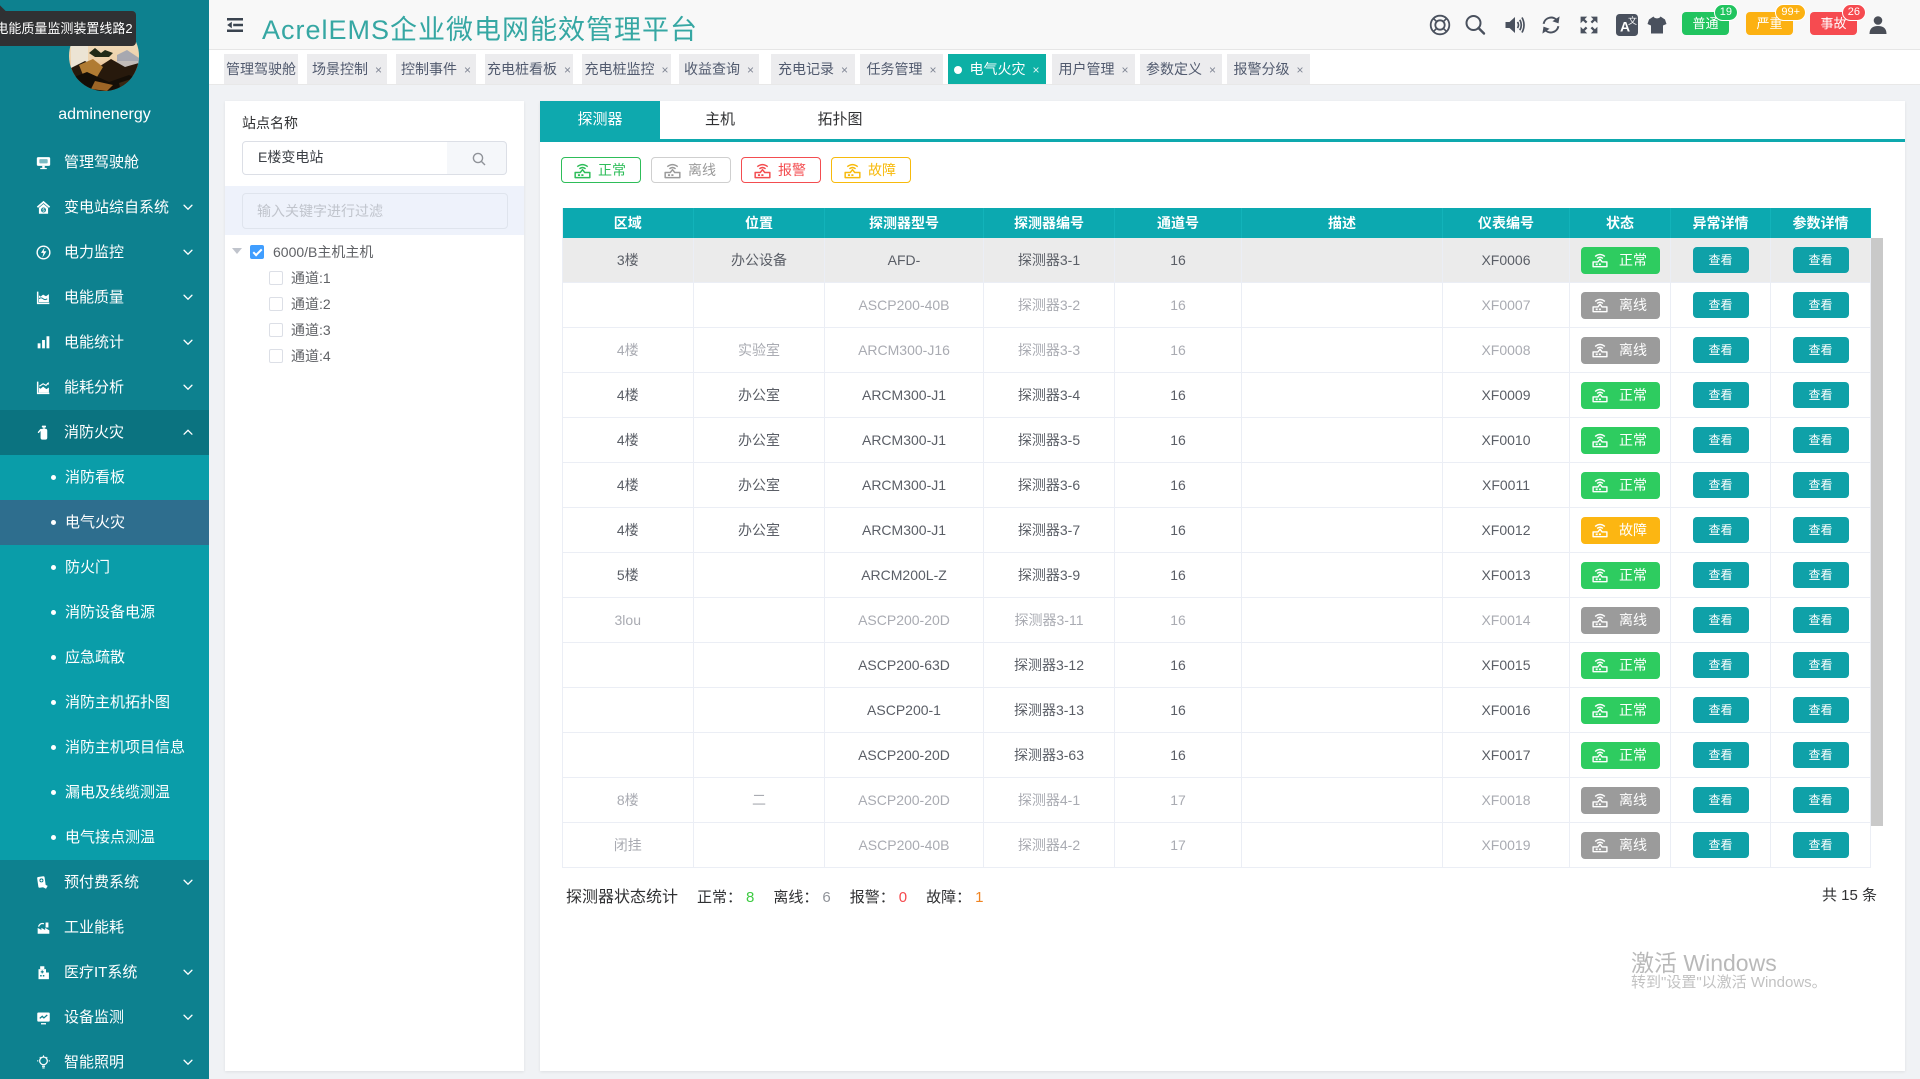 Image resolution: width=1920 pixels, height=1079 pixels. I want to click on svg-text: 文, so click(1632, 20).